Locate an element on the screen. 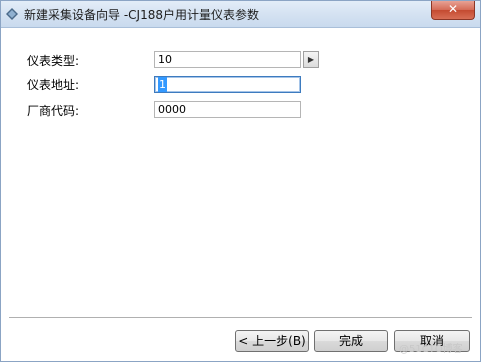 The height and width of the screenshot is (362, 481). manufacturer-code-field: 0000 is located at coordinates (227, 109).